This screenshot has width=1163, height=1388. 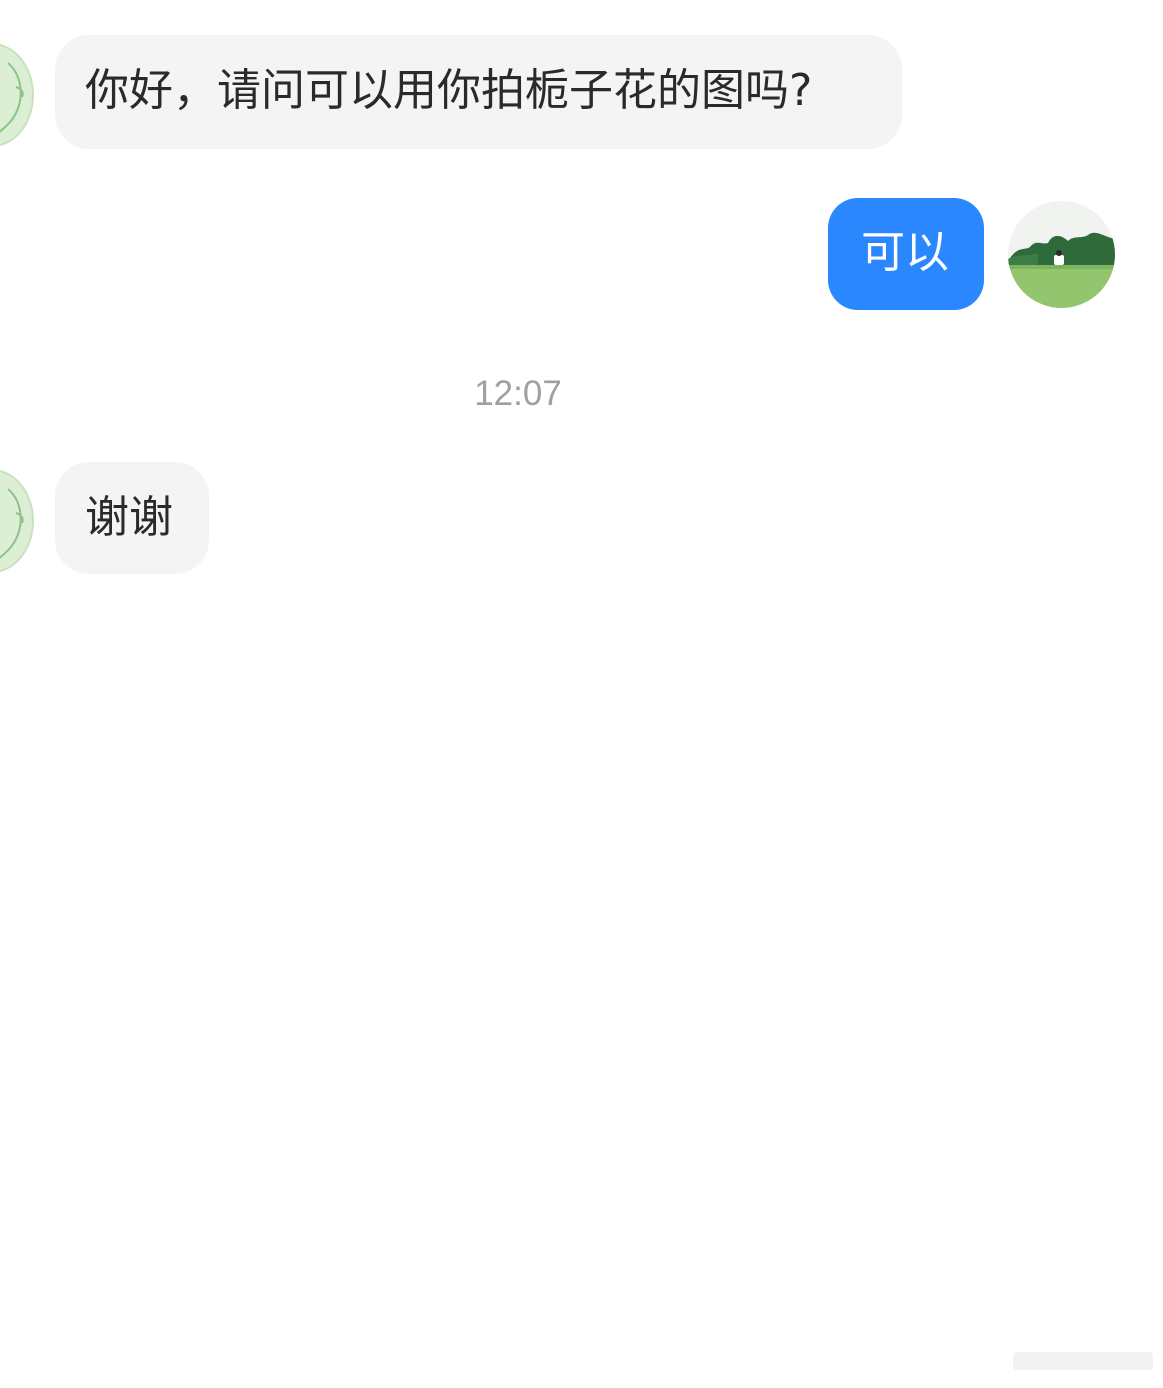 What do you see at coordinates (449, 90) in the screenshot?
I see `message-text: 你好，请问可以用你拍栀子花的图吗?` at bounding box center [449, 90].